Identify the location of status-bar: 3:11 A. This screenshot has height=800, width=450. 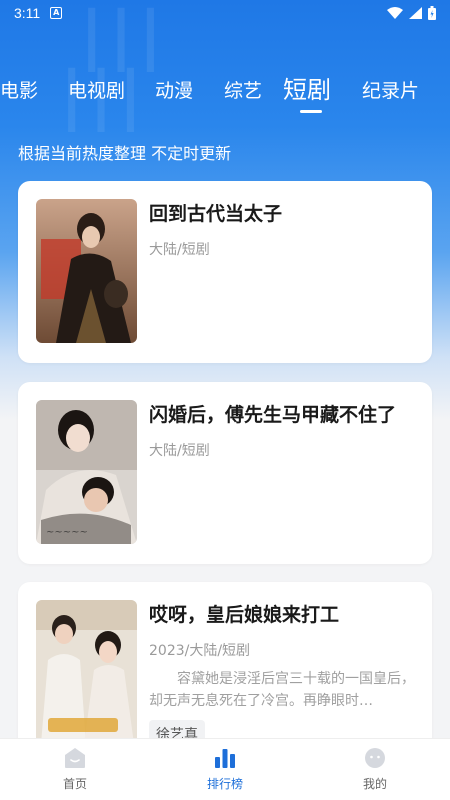
(225, 13).